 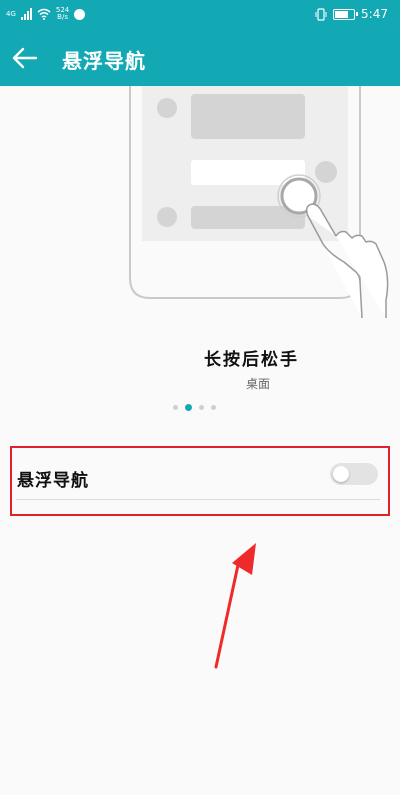 I want to click on network-type: 4G, so click(x=11, y=13).